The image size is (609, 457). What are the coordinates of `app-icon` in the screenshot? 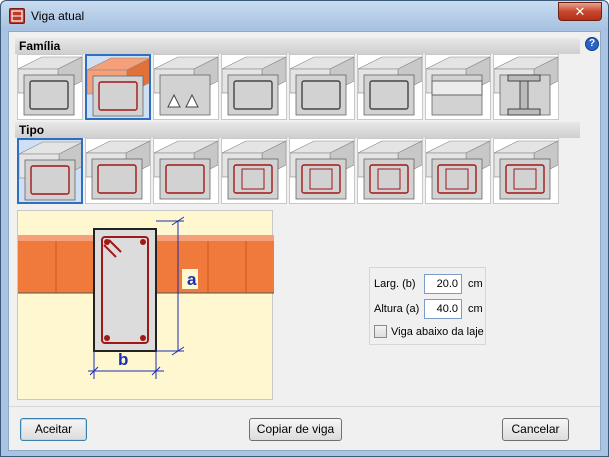 It's located at (17, 16).